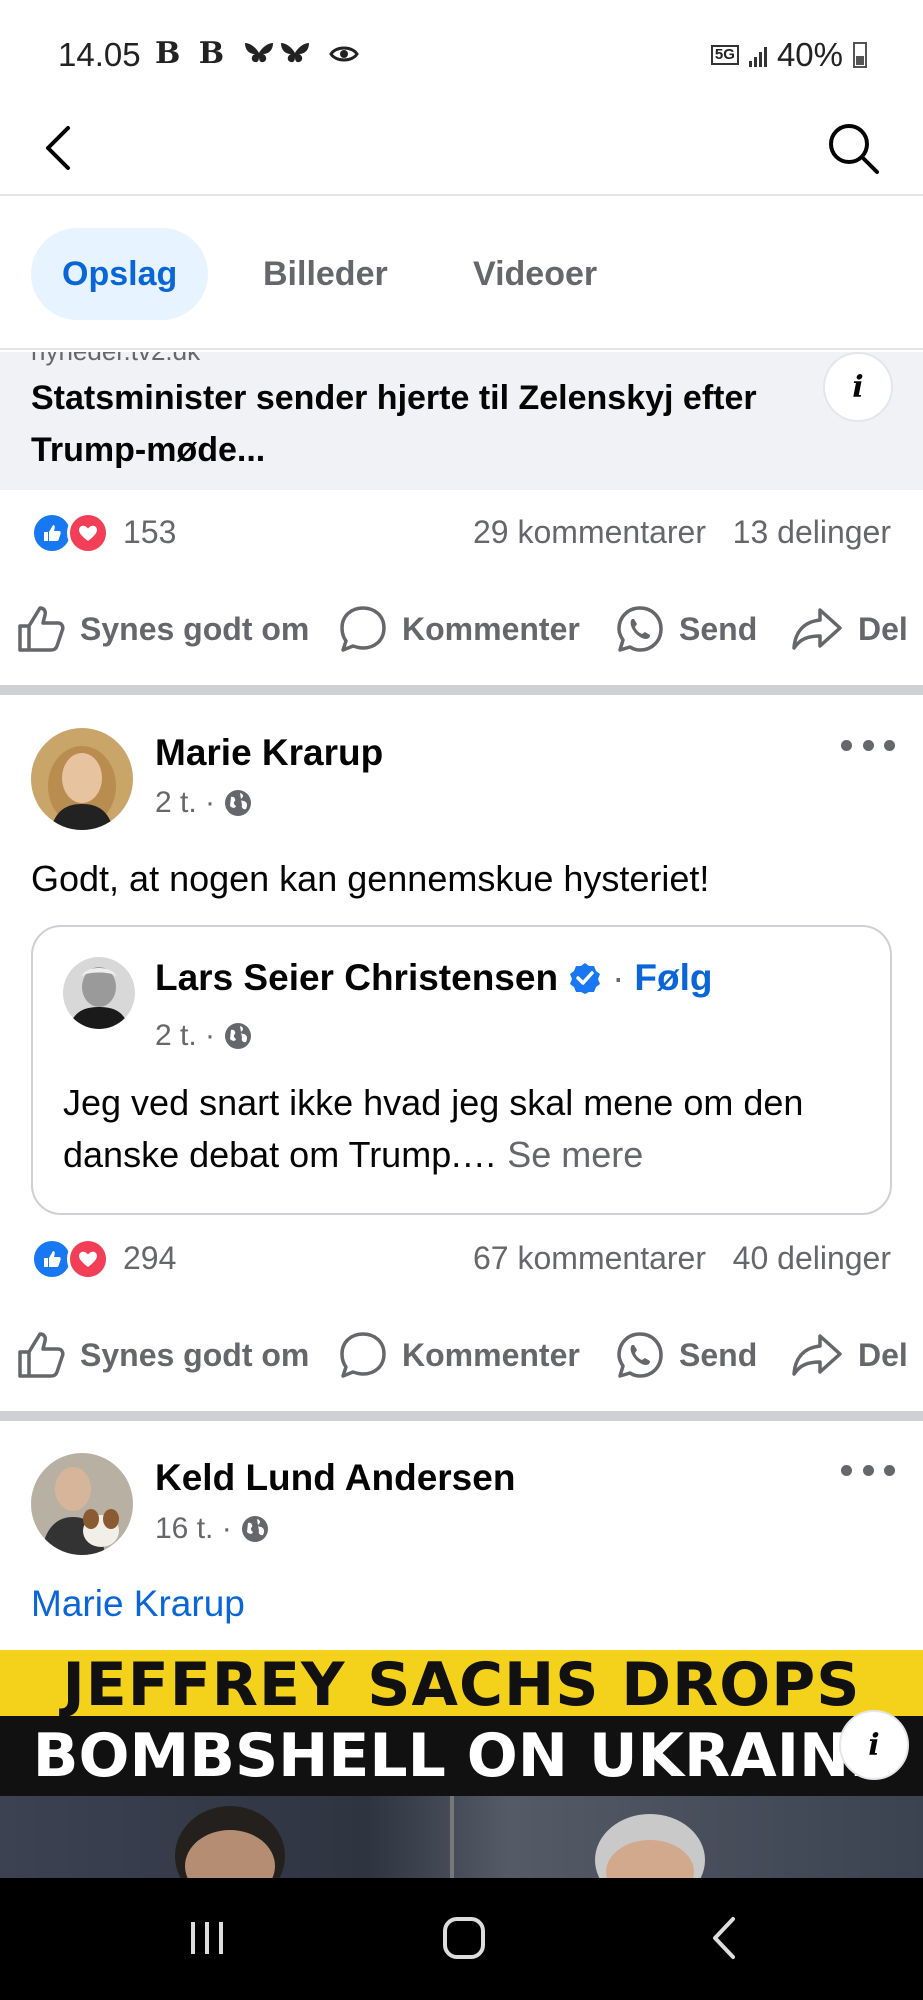  I want to click on post2-reactions-row: 294 67 kommentarer 40 delinger, so click(461, 1258).